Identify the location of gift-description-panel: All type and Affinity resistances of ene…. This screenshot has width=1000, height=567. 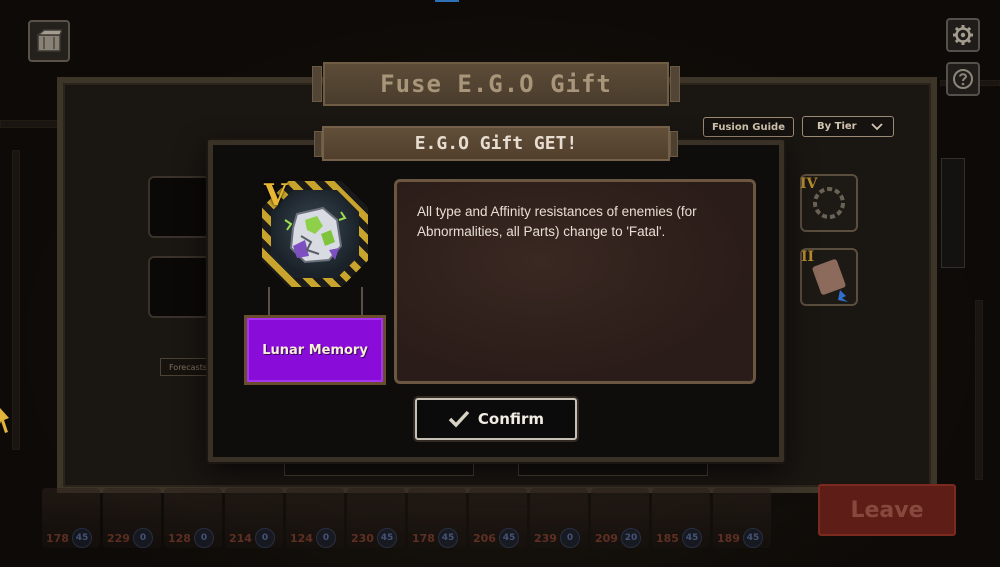
(575, 281).